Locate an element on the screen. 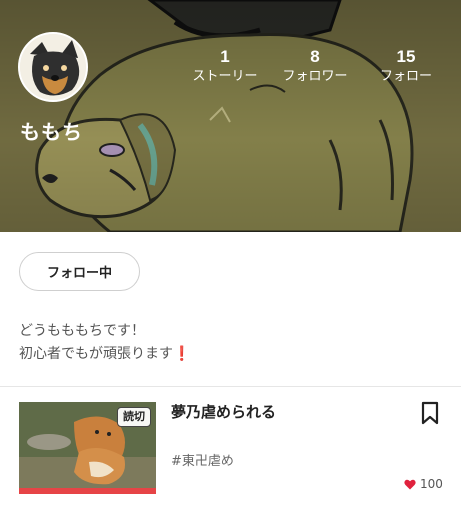 The width and height of the screenshot is (461, 512). bookmark-icon is located at coordinates (430, 413).